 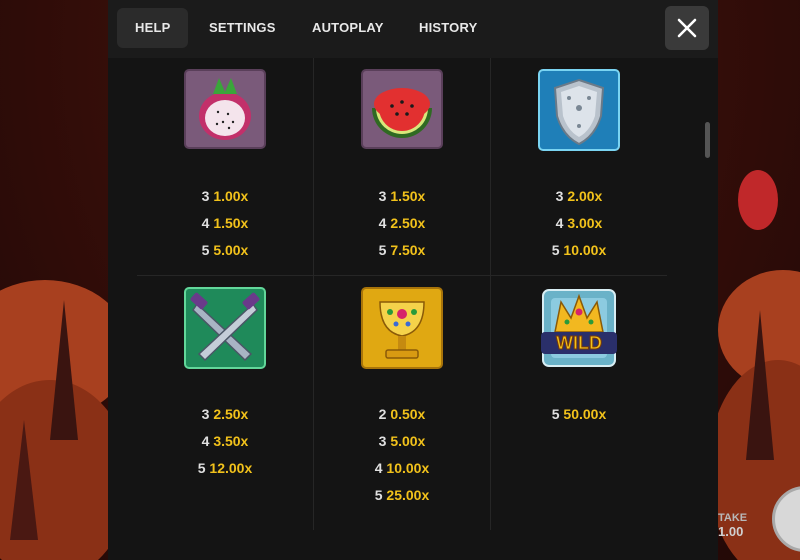 I want to click on wild-crown-icon: WILD, so click(x=579, y=328).